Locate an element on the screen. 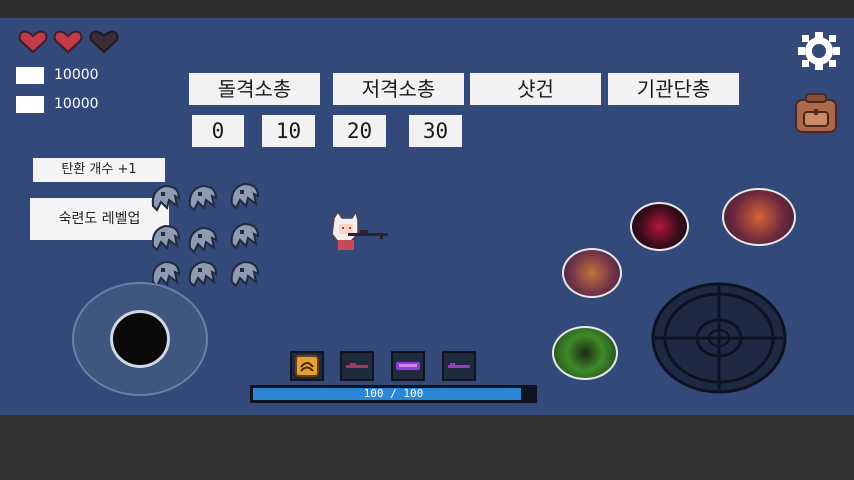 Image resolution: width=854 pixels, height=480 pixels. resource-2-value: 10000 is located at coordinates (76, 104).